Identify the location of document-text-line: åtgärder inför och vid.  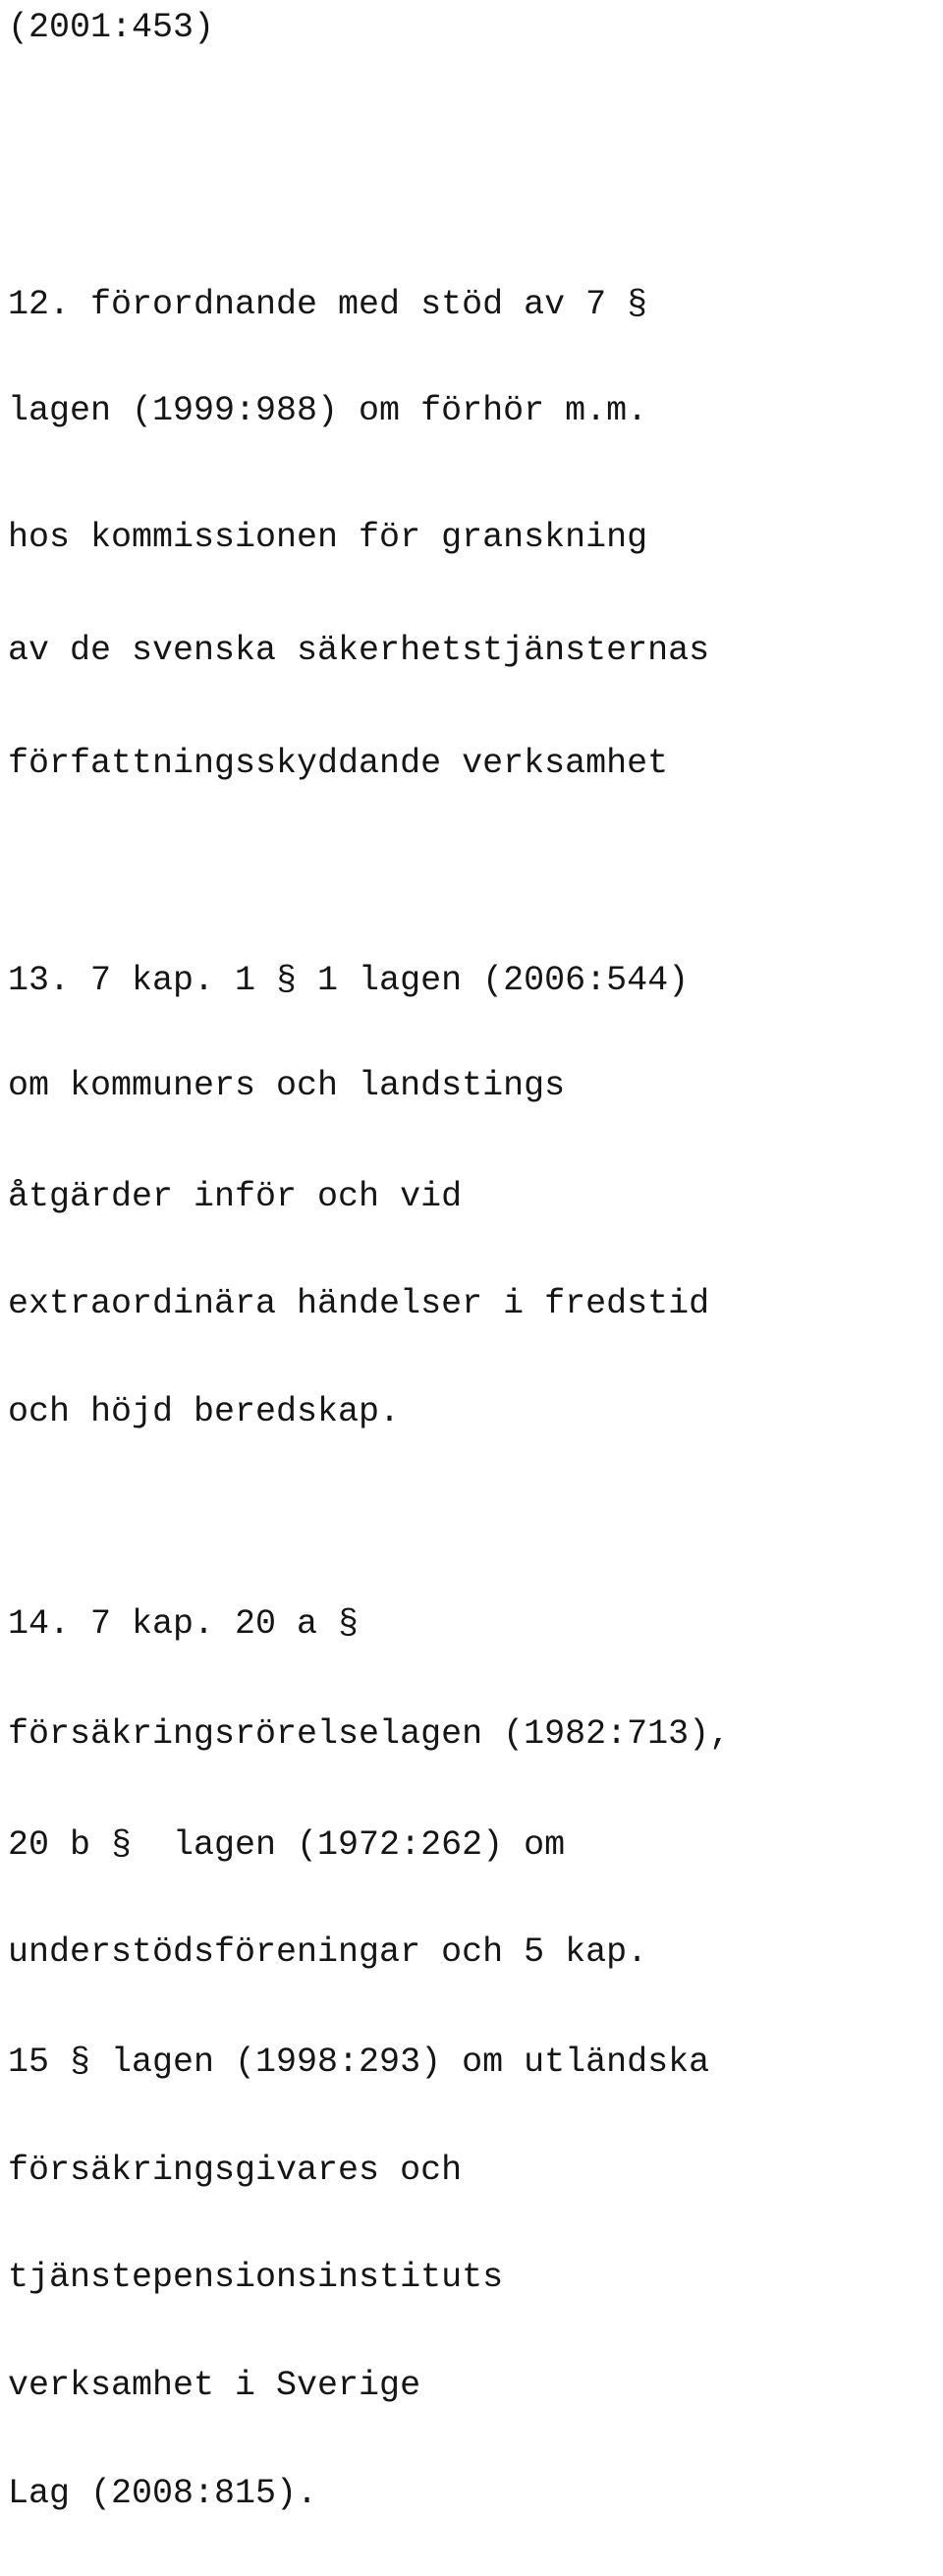
(235, 1196).